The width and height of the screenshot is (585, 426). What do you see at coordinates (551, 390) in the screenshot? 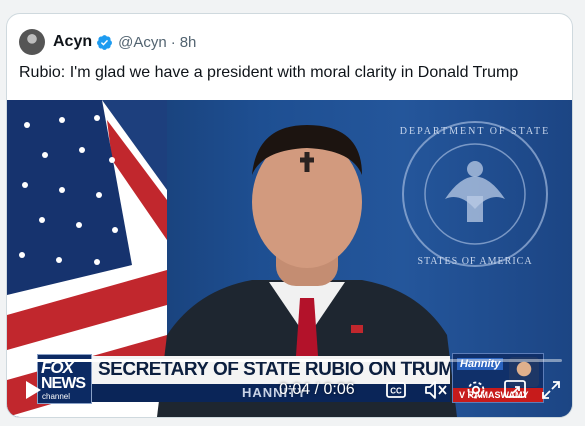
I see `fullscreen-icon` at bounding box center [551, 390].